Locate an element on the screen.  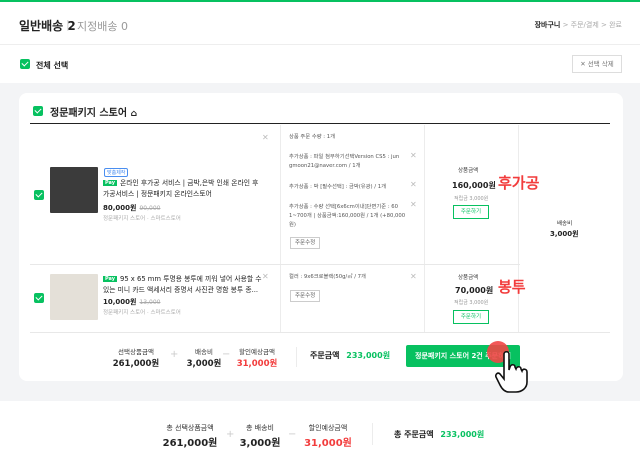
annotation-envelope: 봉투 is located at coordinates (512, 287).